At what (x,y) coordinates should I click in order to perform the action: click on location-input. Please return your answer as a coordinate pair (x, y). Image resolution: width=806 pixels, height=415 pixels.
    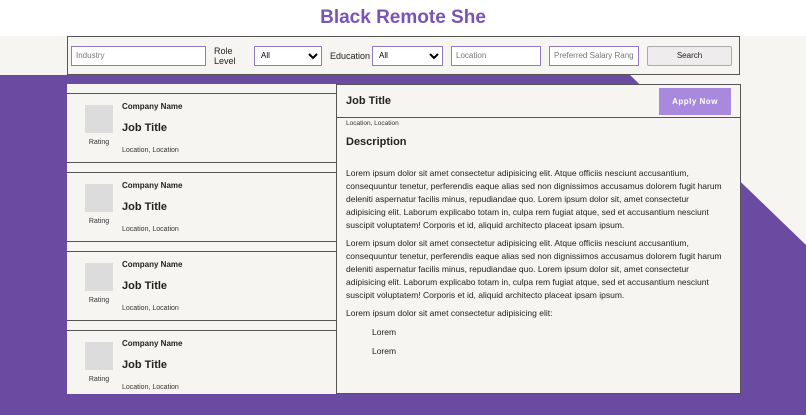
    Looking at the image, I should click on (496, 55).